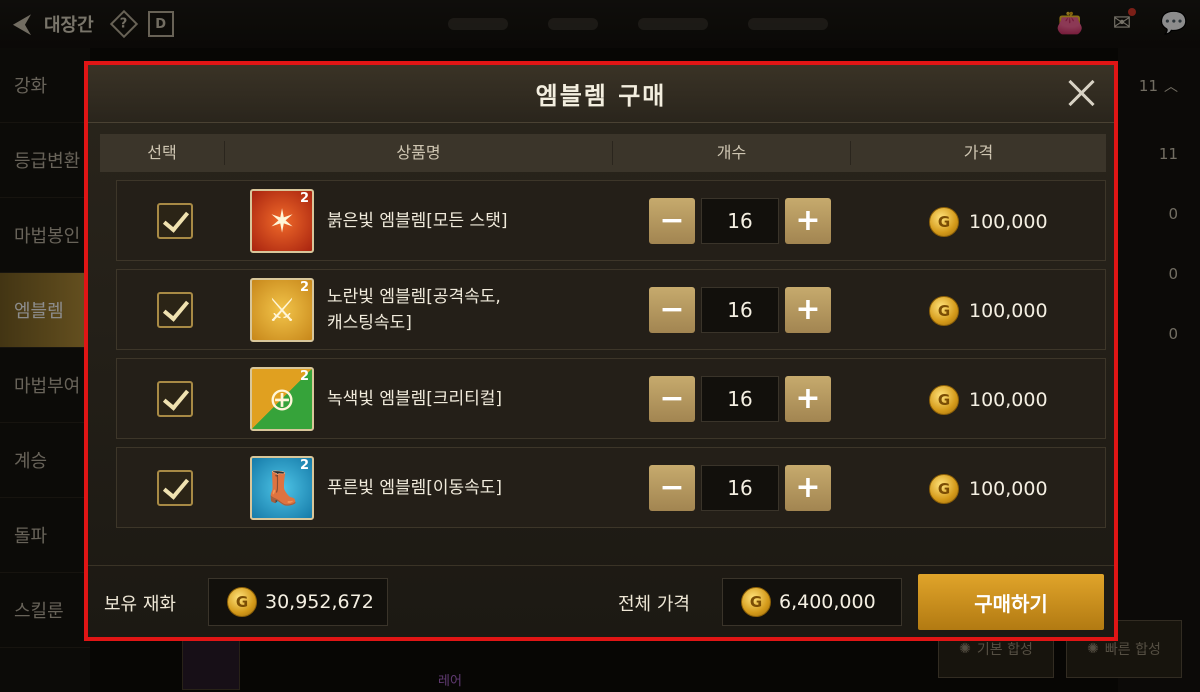  Describe the element at coordinates (419, 153) in the screenshot. I see `column-product: 상품명` at that location.